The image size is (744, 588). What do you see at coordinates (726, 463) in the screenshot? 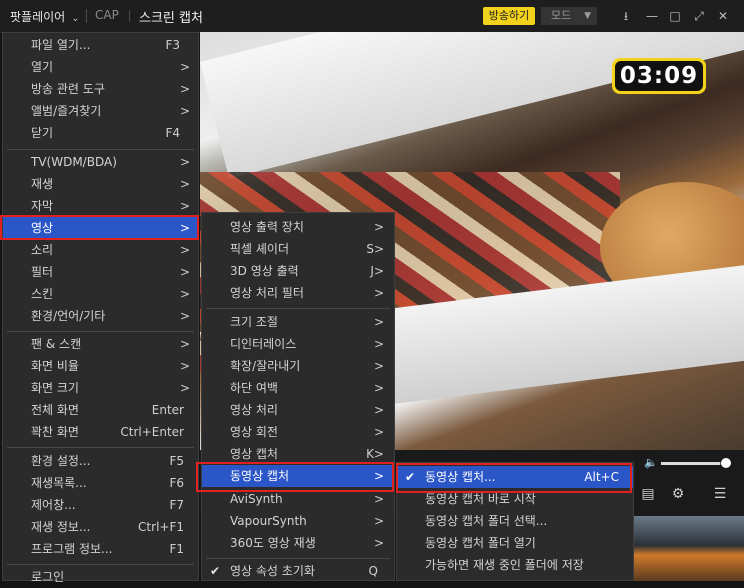
I see `volume-handle` at bounding box center [726, 463].